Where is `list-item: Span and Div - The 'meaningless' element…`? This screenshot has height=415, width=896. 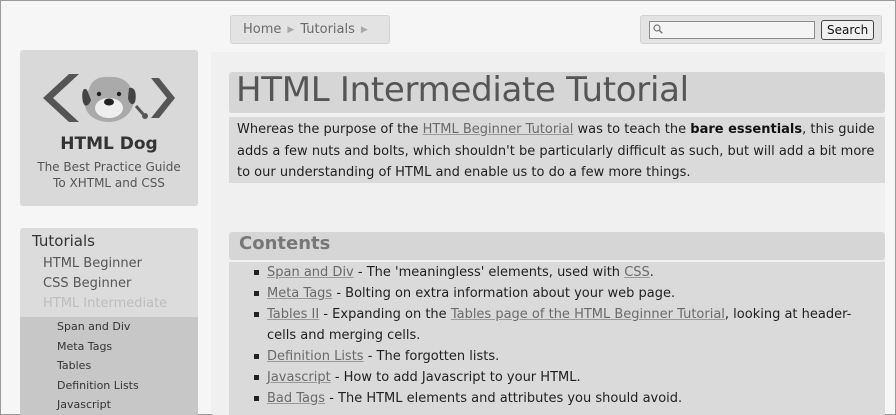 list-item: Span and Div - The 'meaningless' element… is located at coordinates (554, 272).